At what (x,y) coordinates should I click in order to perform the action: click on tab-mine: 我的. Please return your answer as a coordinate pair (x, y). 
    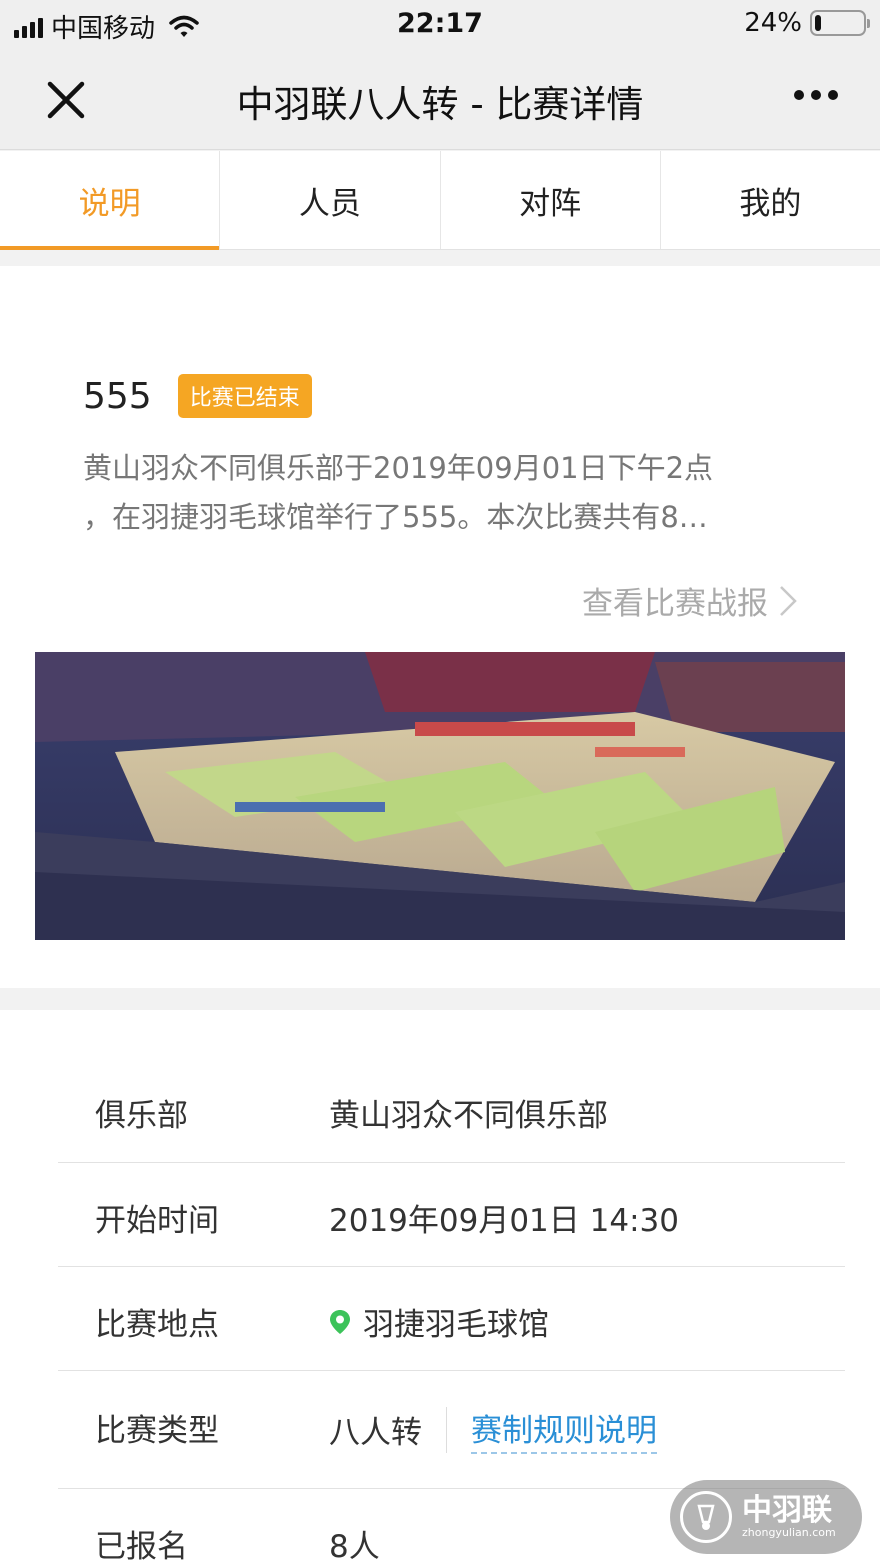
    Looking at the image, I should click on (770, 200).